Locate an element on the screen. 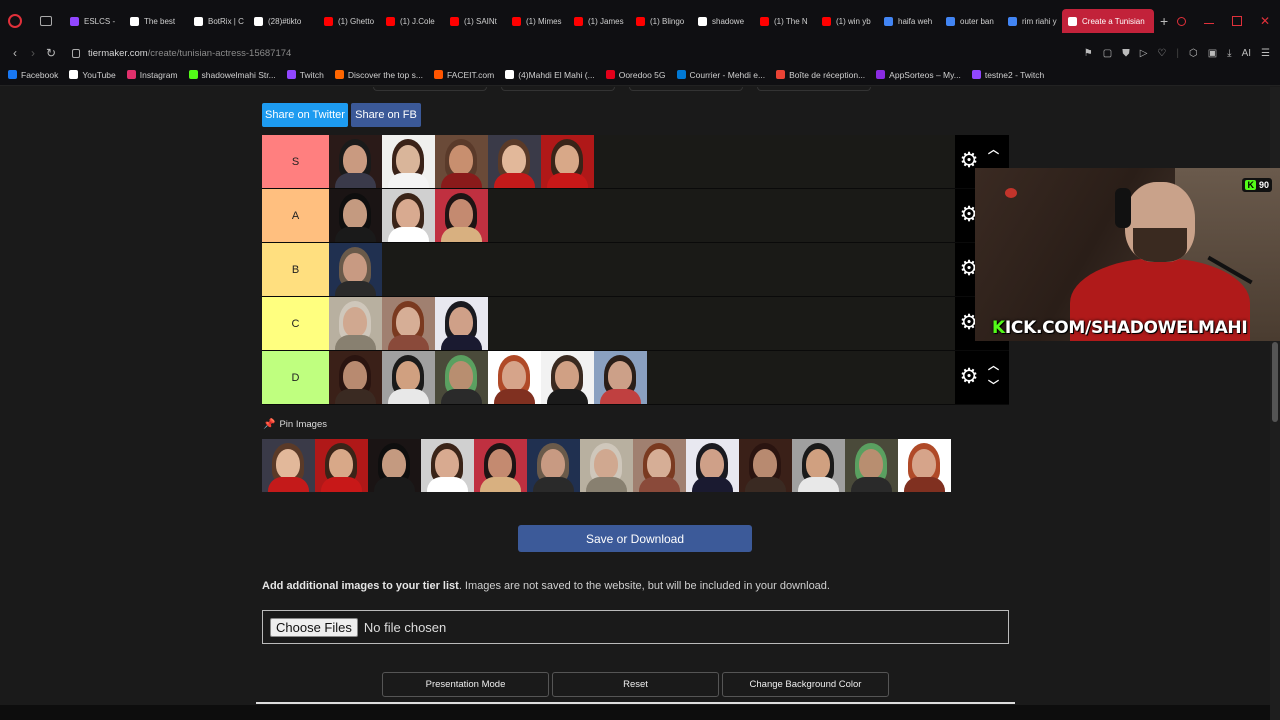 This screenshot has width=1280, height=720. minimize-icon is located at coordinates (1209, 21).